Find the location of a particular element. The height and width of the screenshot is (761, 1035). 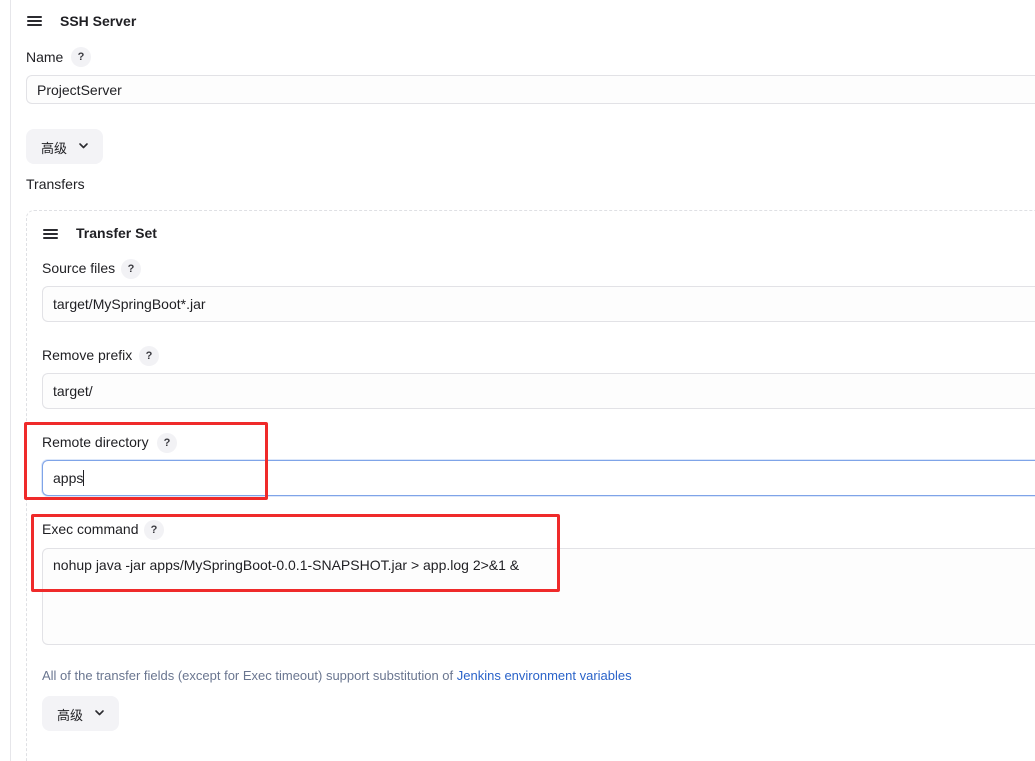

remove-prefix-value: target/ is located at coordinates (73, 391).